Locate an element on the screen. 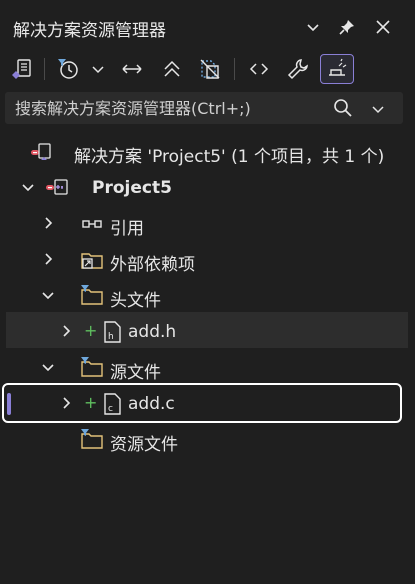  solution-label: 解决方案 'Project5' (1 个项目，共 1 个) is located at coordinates (229, 157).